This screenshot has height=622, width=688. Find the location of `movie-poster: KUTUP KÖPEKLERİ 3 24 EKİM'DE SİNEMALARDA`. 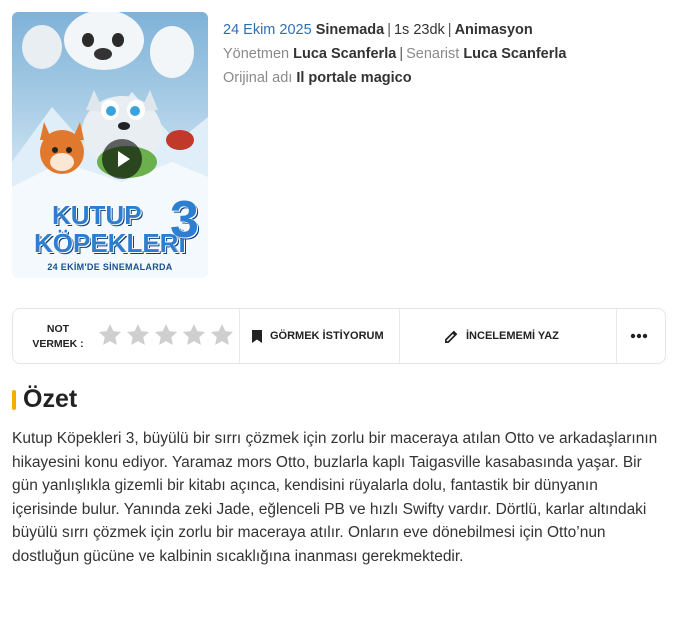

movie-poster: KUTUP KÖPEKLERİ 3 24 EKİM'DE SİNEMALARDA is located at coordinates (110, 145).